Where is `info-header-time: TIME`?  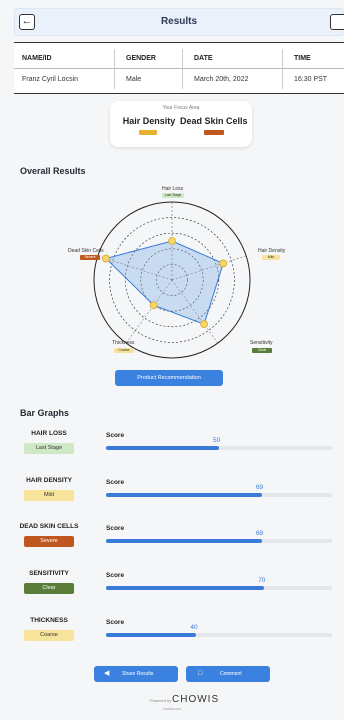
info-header-time: TIME is located at coordinates (302, 58).